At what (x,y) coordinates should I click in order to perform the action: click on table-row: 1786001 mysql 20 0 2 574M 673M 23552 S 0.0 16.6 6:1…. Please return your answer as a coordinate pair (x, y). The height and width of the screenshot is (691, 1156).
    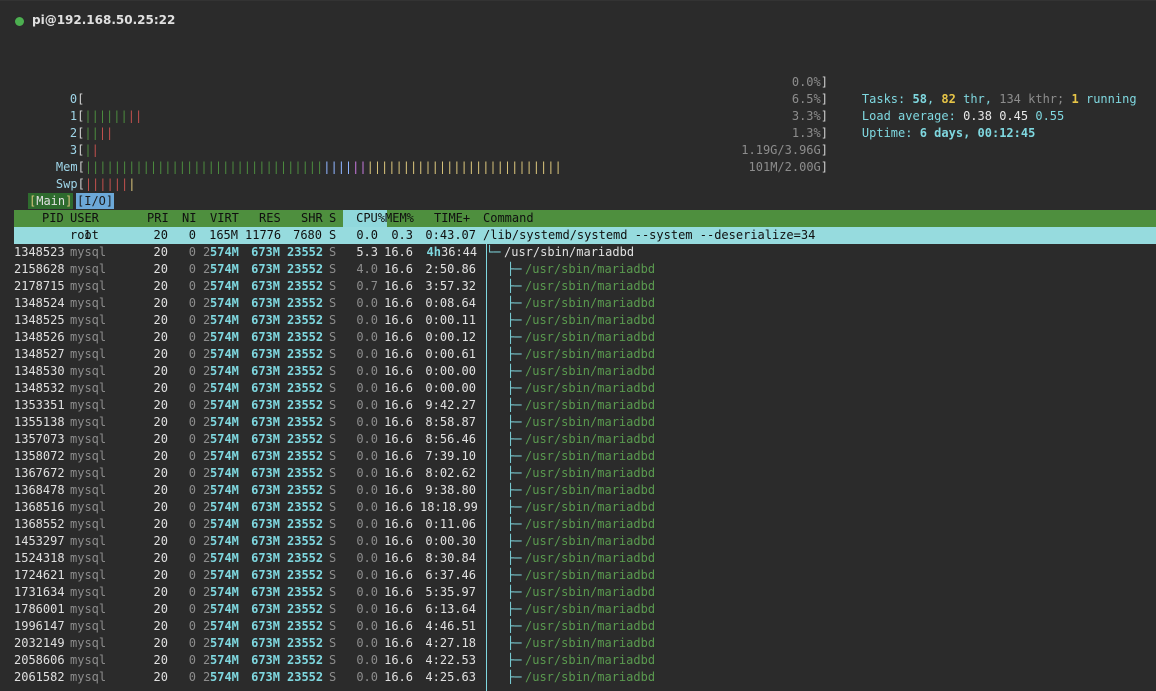
    Looking at the image, I should click on (585, 609).